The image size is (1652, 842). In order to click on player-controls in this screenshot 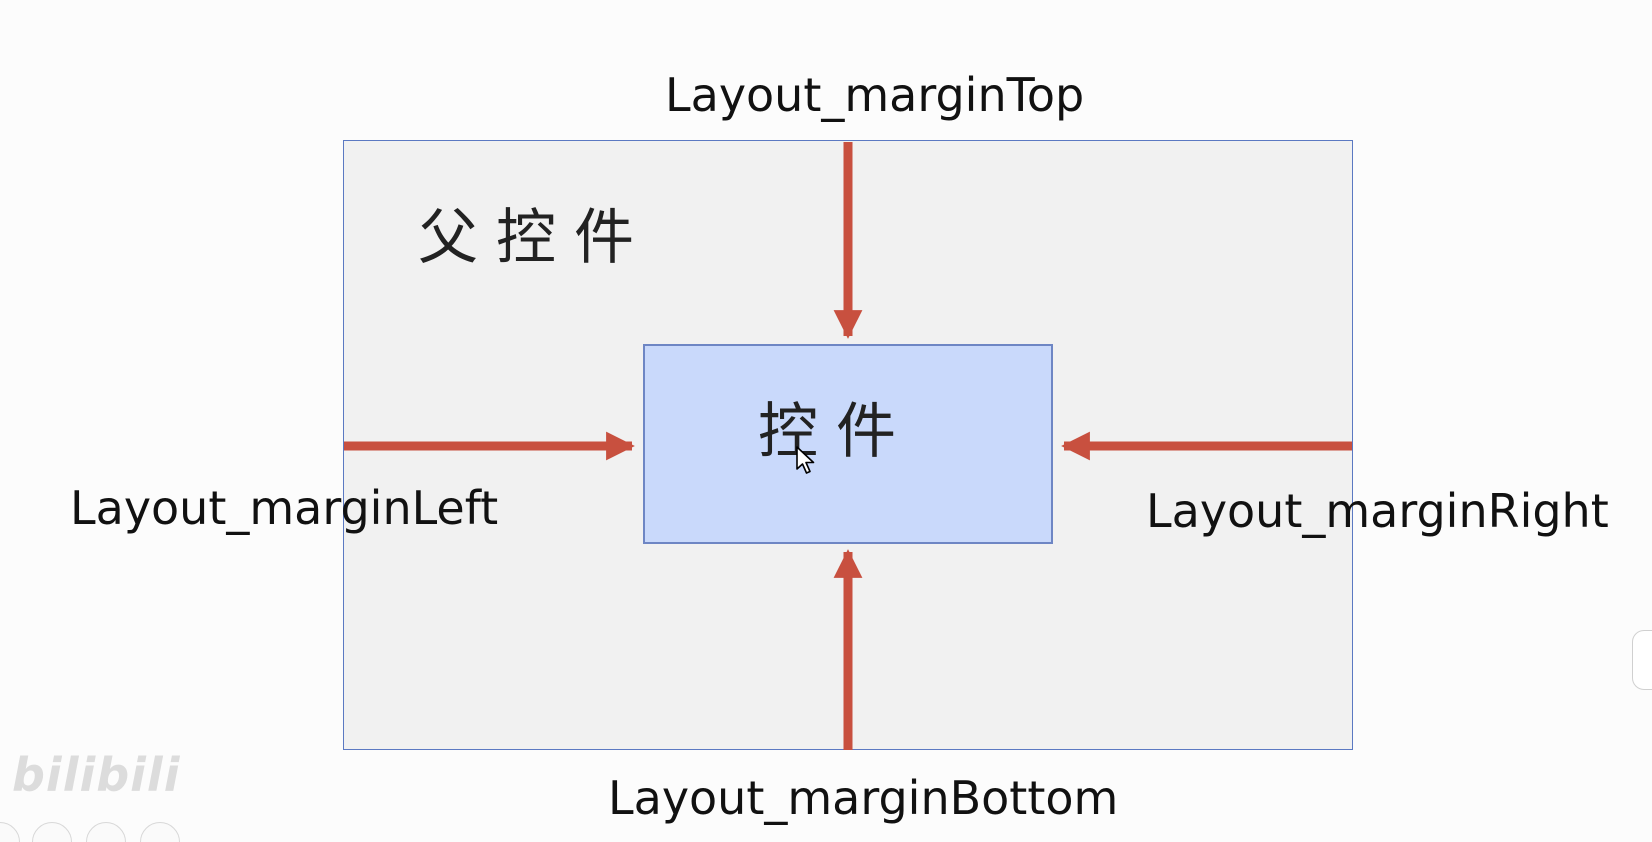, I will do `click(100, 832)`.